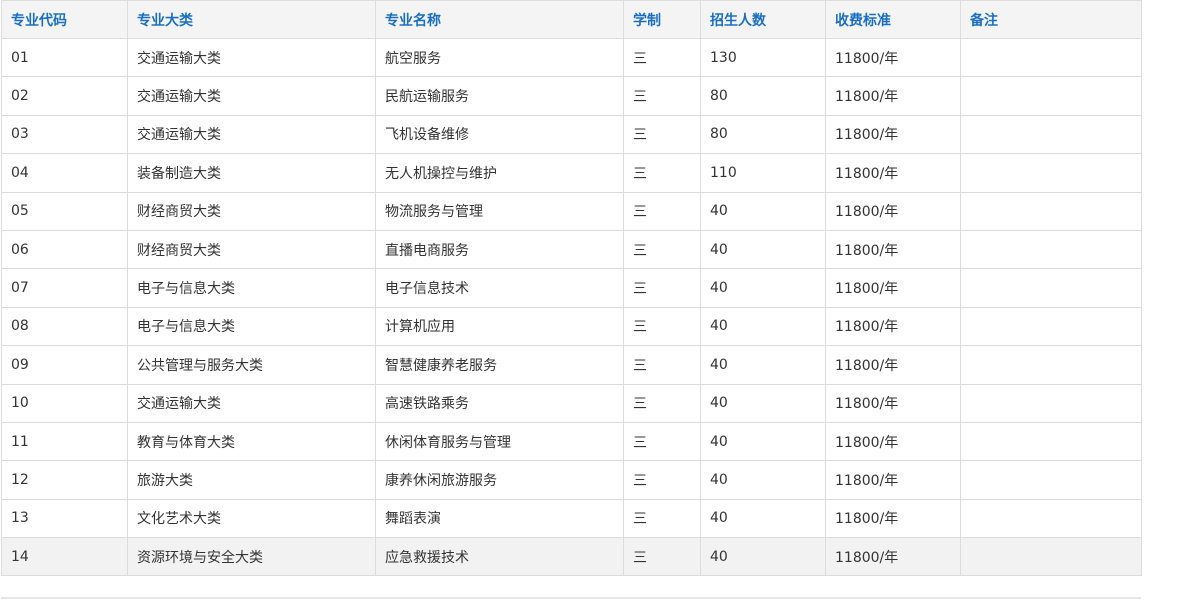 This screenshot has height=602, width=1177. Describe the element at coordinates (571, 249) in the screenshot. I see `table-row: 06 财经商贸大类 直播电商服务三 40 11800/年` at that location.